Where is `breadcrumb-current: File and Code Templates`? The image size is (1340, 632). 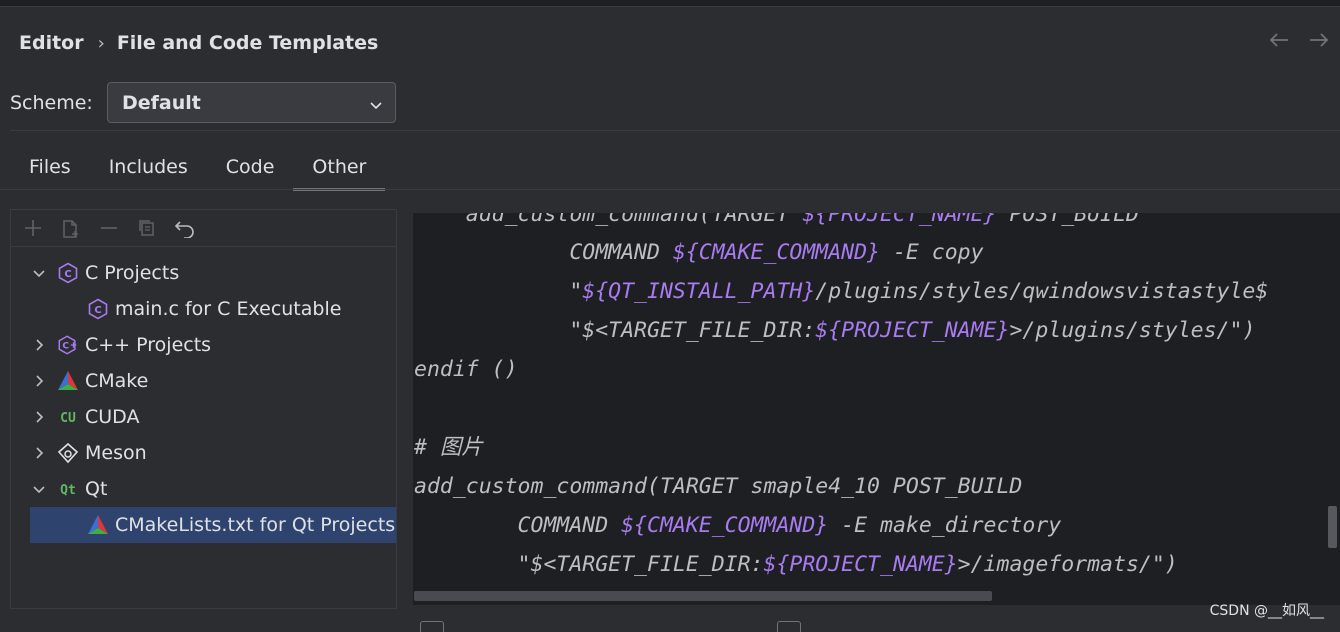 breadcrumb-current: File and Code Templates is located at coordinates (247, 43).